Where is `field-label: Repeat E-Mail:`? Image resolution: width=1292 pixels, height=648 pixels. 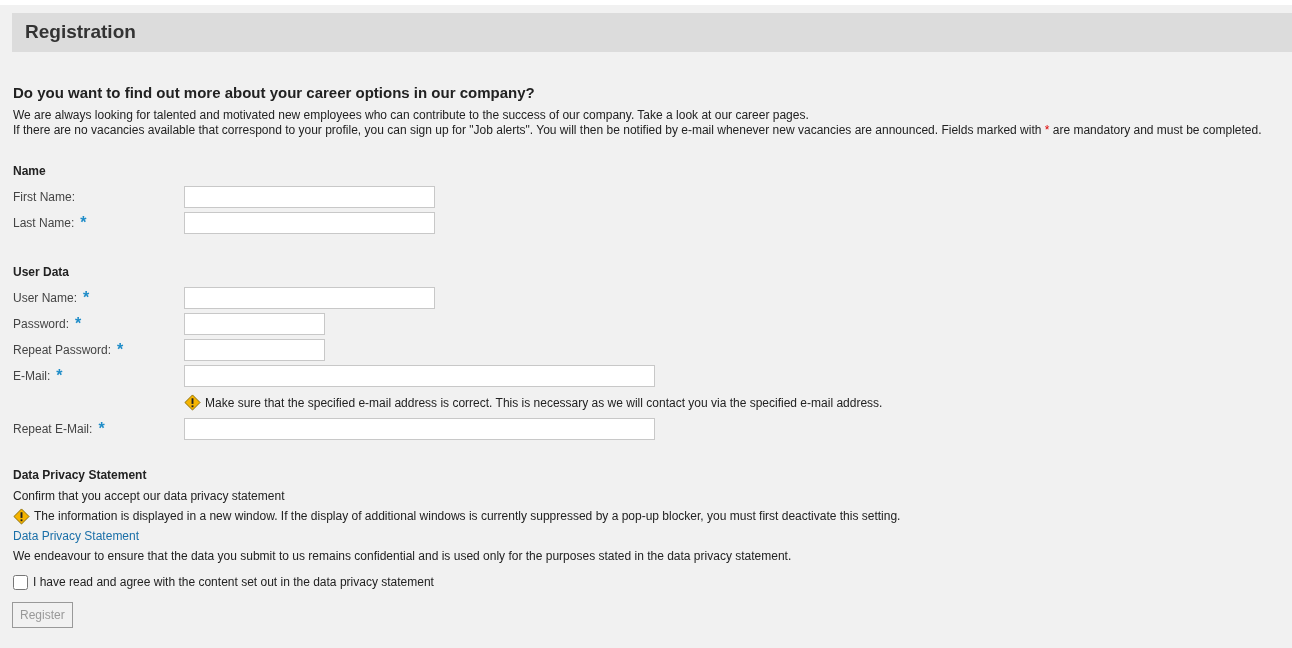 field-label: Repeat E-Mail: is located at coordinates (53, 429).